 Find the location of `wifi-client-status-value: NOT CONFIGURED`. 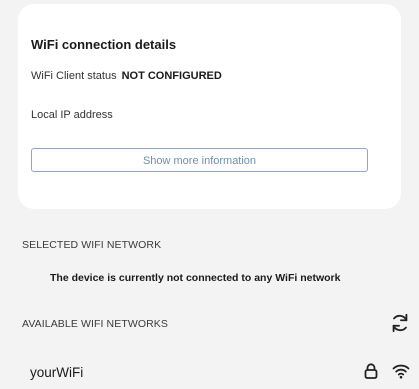

wifi-client-status-value: NOT CONFIGURED is located at coordinates (171, 76).